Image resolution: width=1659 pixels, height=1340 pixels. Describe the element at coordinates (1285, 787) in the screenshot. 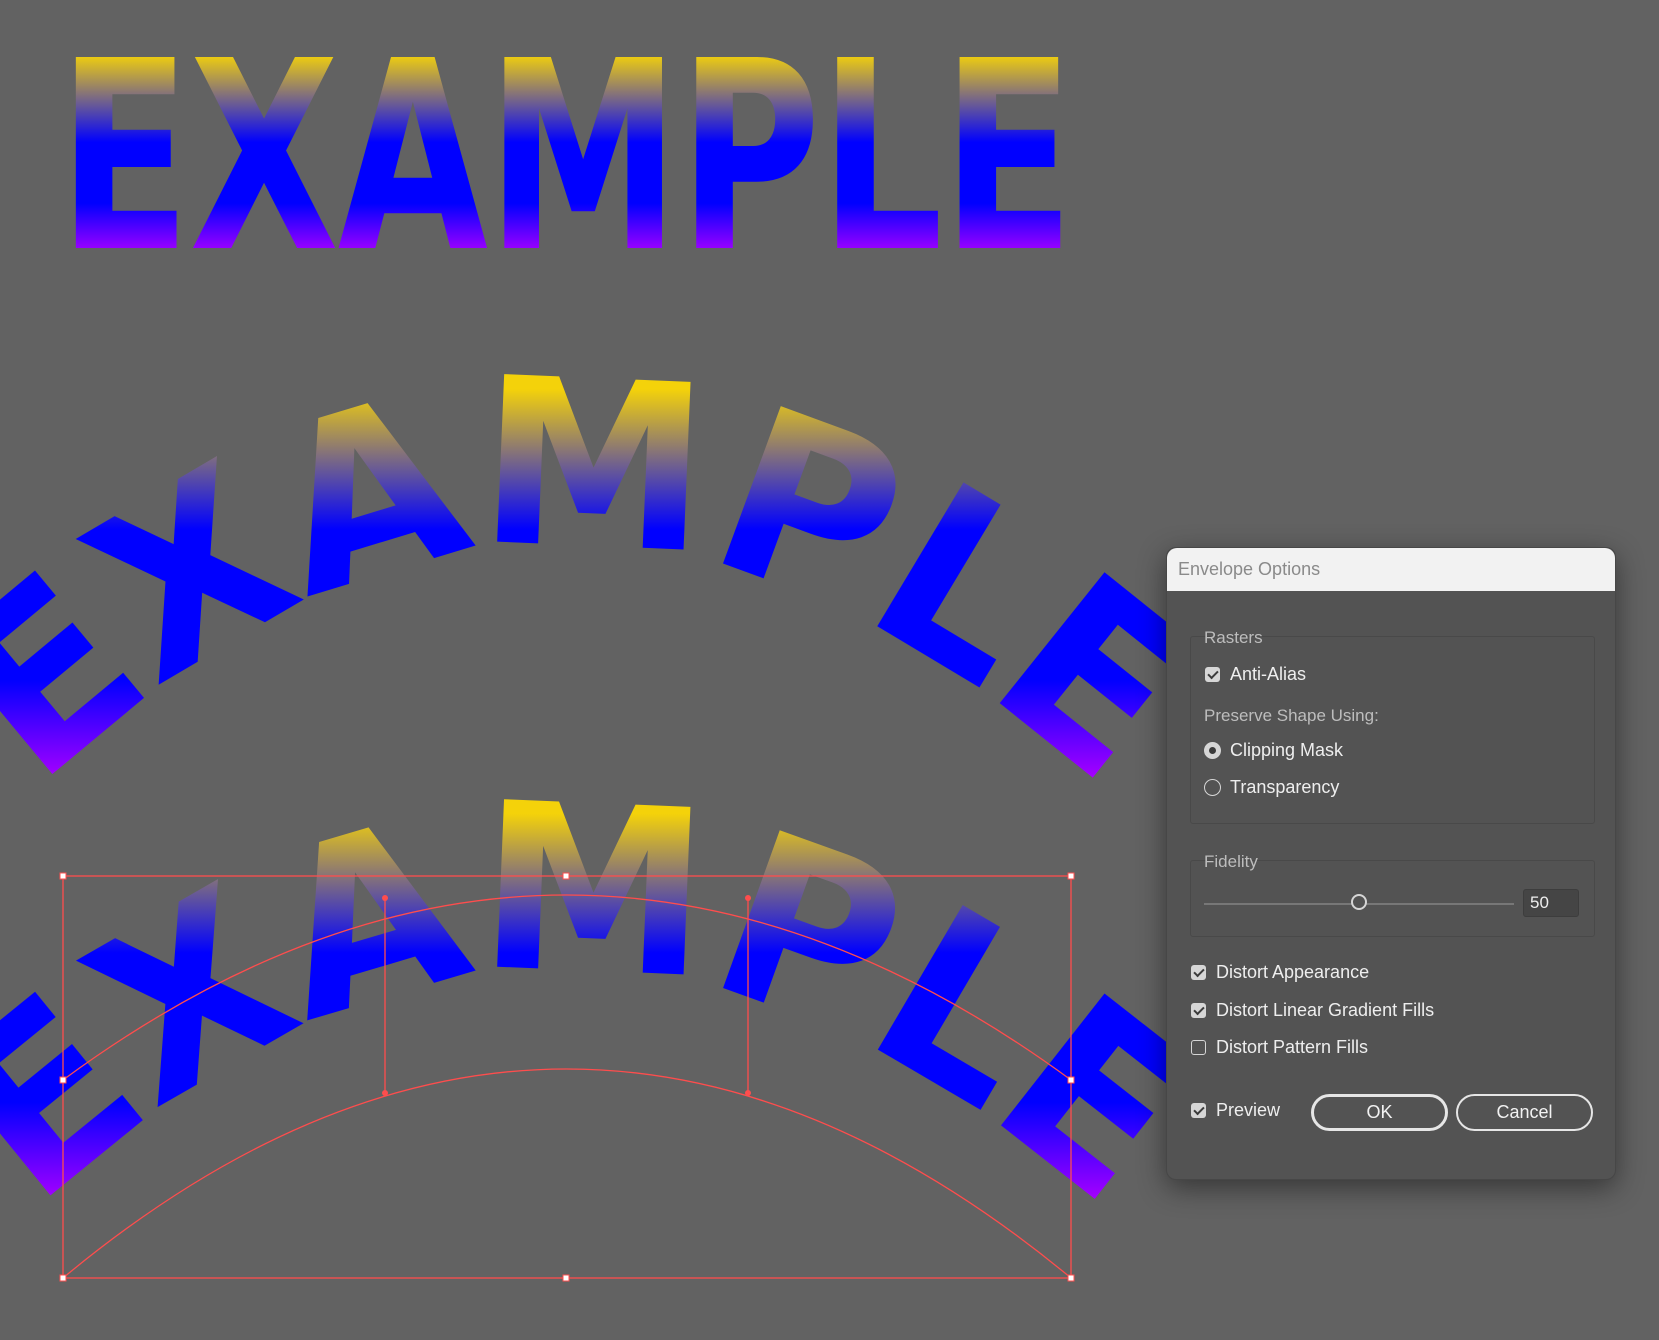

I see `transparency-label: Transparency` at that location.